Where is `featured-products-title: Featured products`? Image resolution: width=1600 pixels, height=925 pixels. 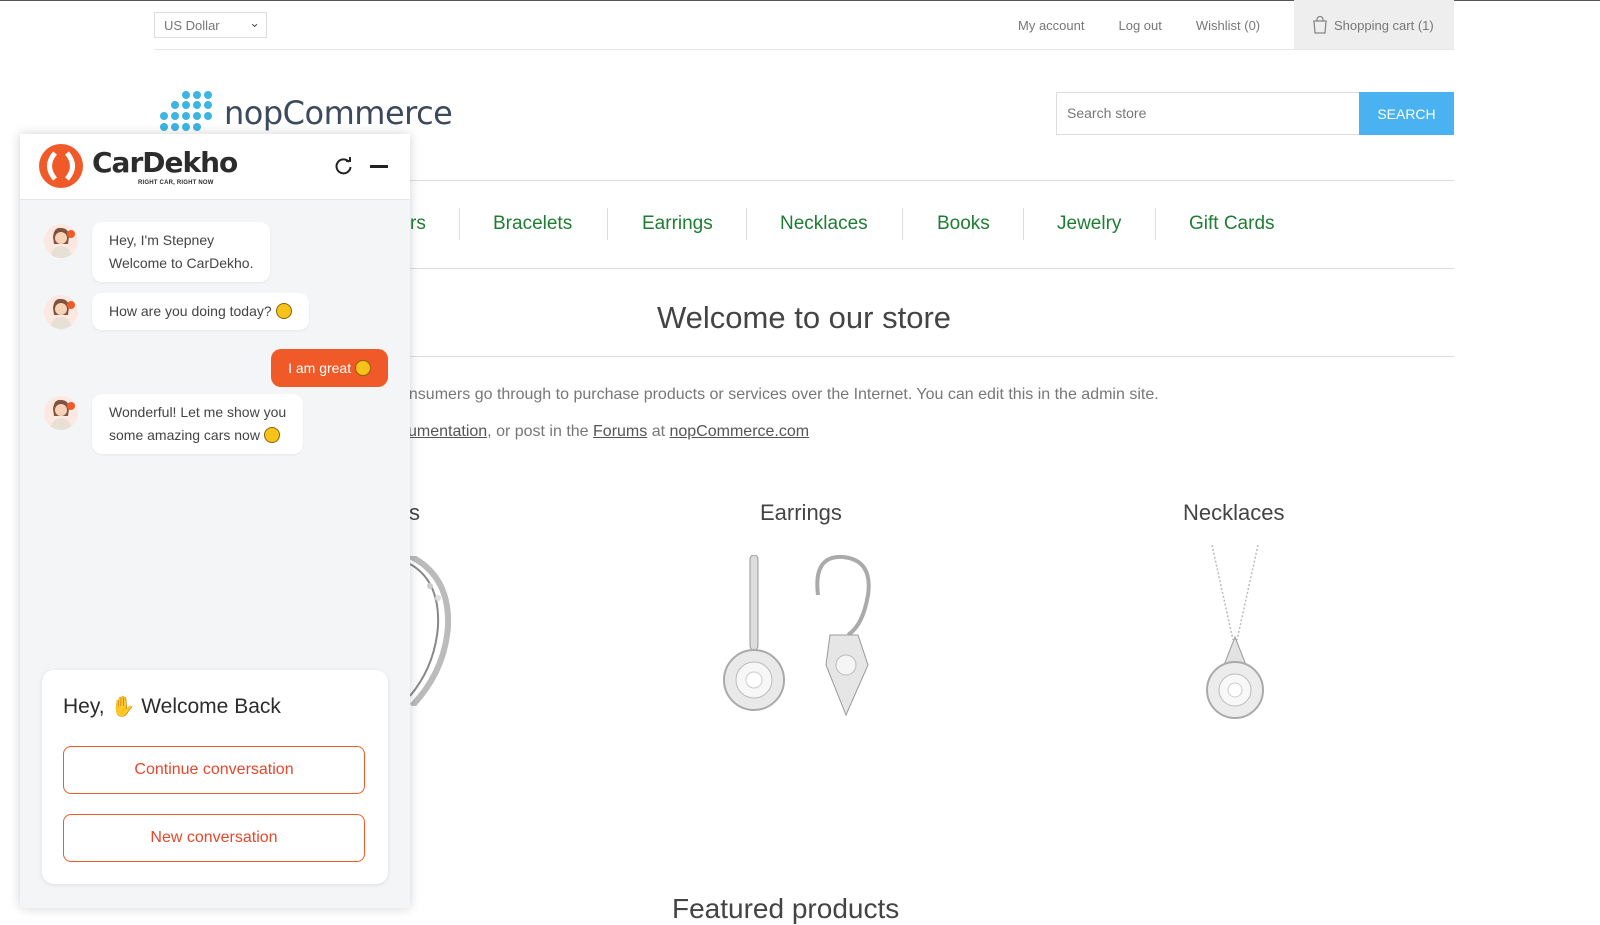 featured-products-title: Featured products is located at coordinates (786, 908).